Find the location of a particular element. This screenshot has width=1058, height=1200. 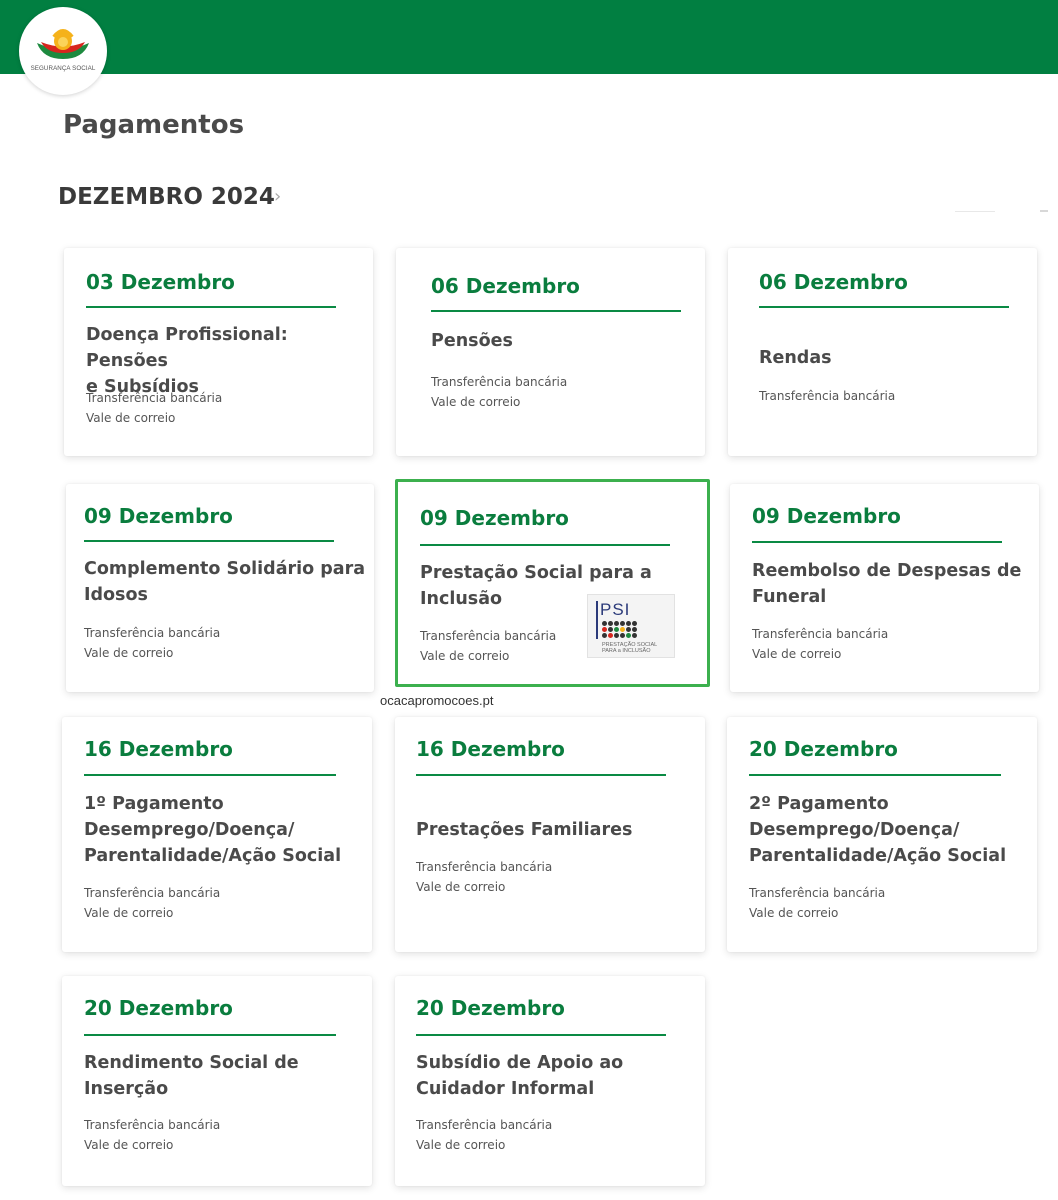

card-title-line: 1º Pagamento is located at coordinates (154, 804).